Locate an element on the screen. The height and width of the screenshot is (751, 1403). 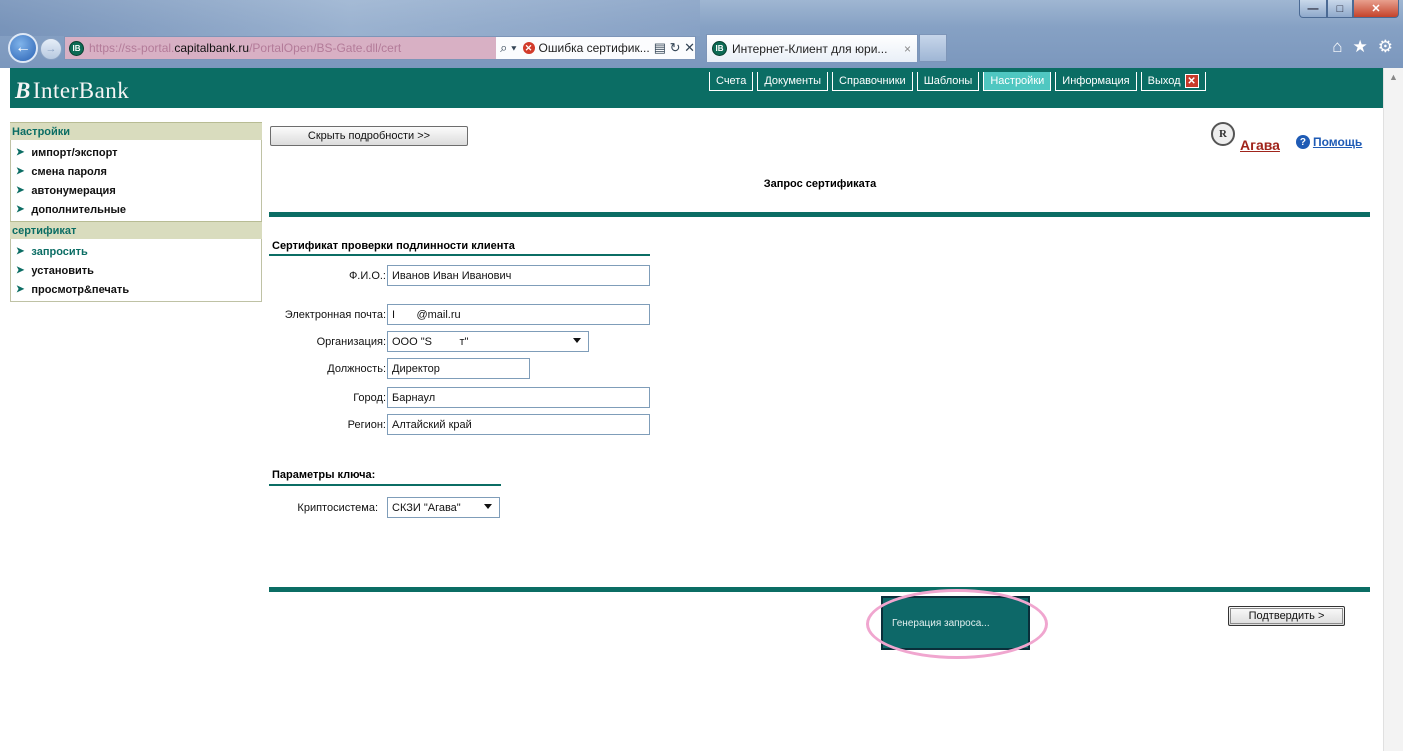
back-arrow-icon: ← is located at coordinates (23, 47).